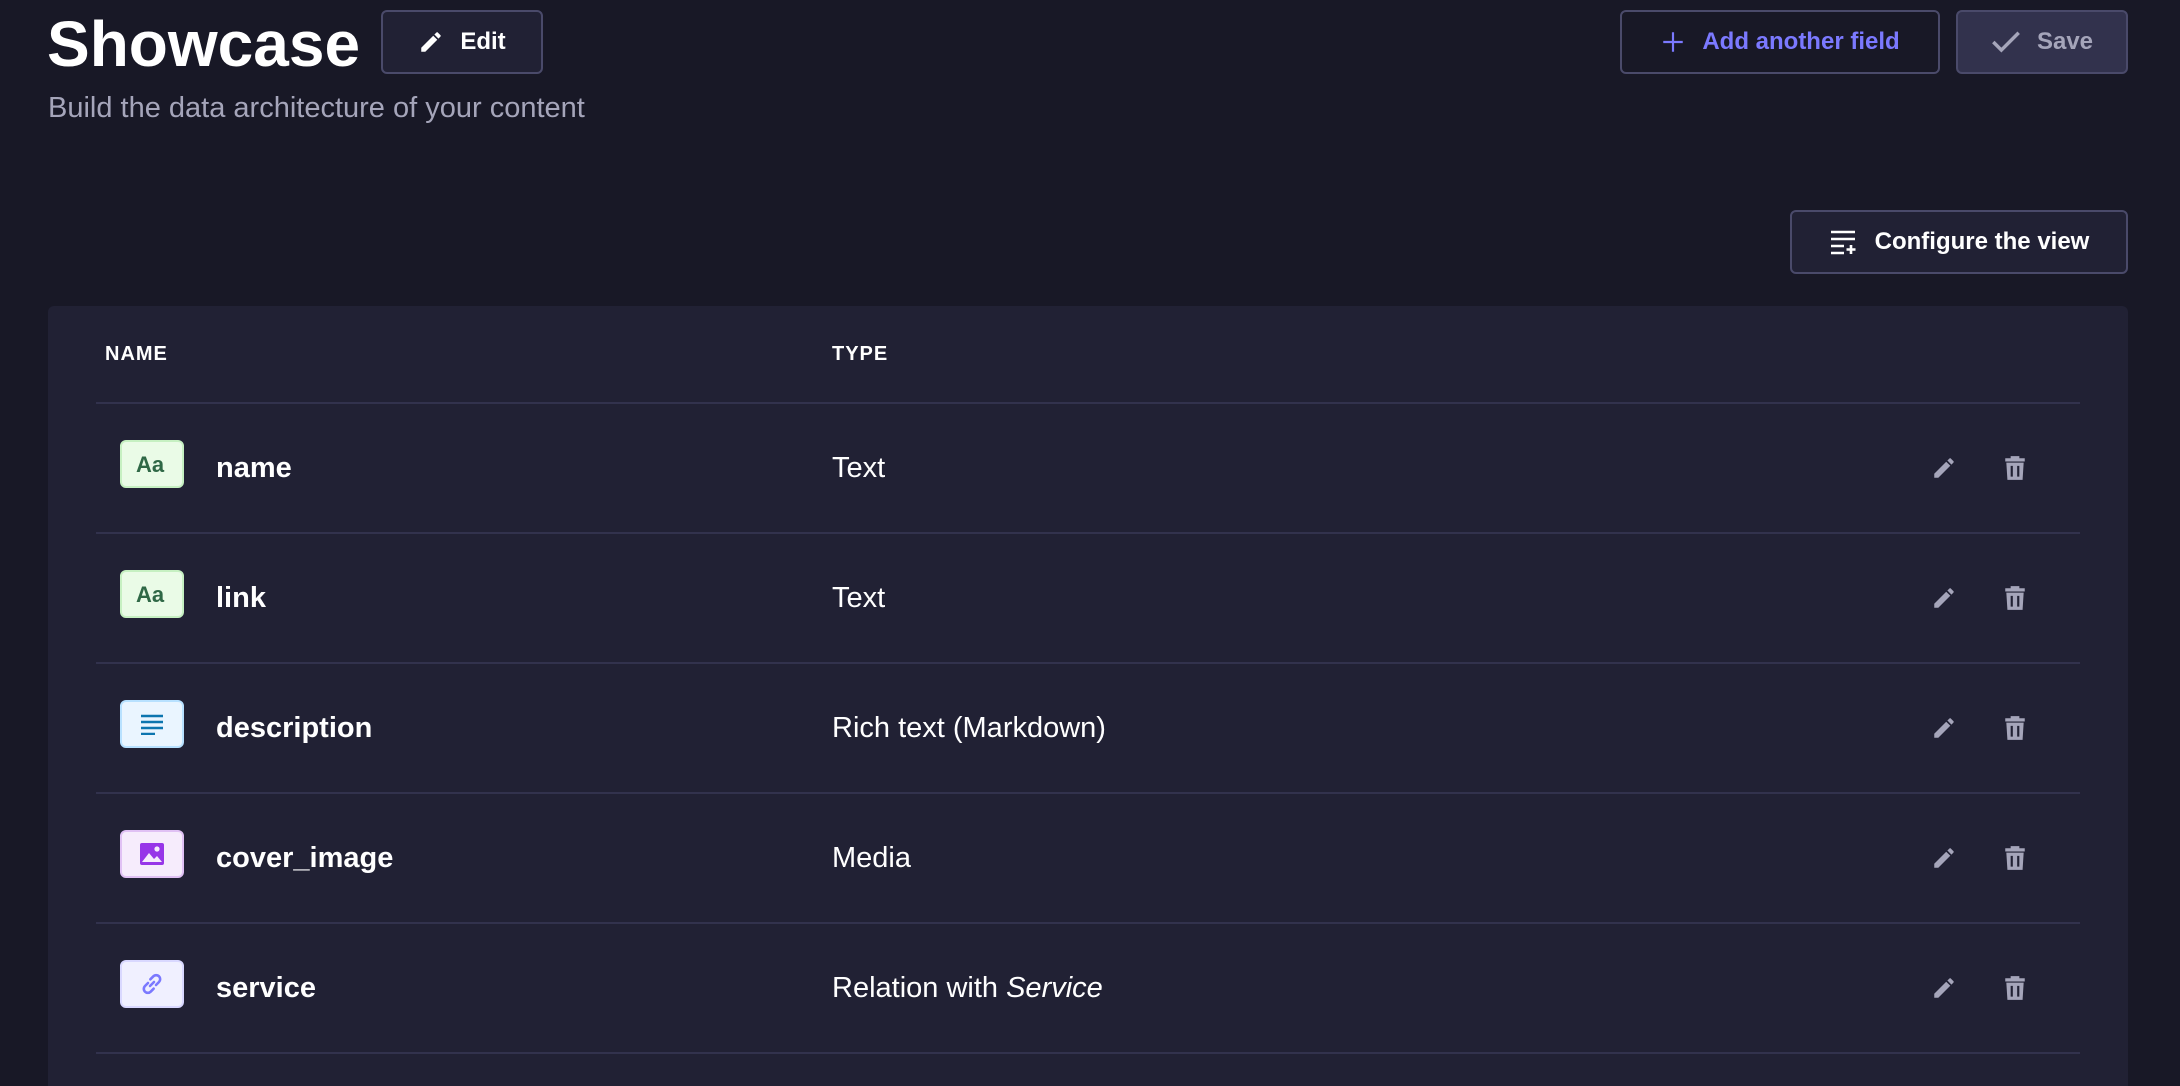 The width and height of the screenshot is (2180, 1086). What do you see at coordinates (305, 858) in the screenshot?
I see `field-name: cover_image` at bounding box center [305, 858].